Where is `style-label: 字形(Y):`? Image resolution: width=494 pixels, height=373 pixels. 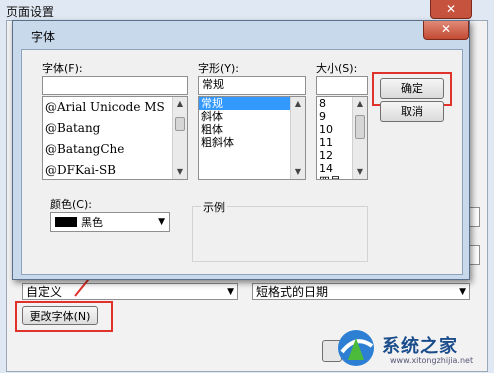
style-label: 字形(Y): is located at coordinates (219, 68).